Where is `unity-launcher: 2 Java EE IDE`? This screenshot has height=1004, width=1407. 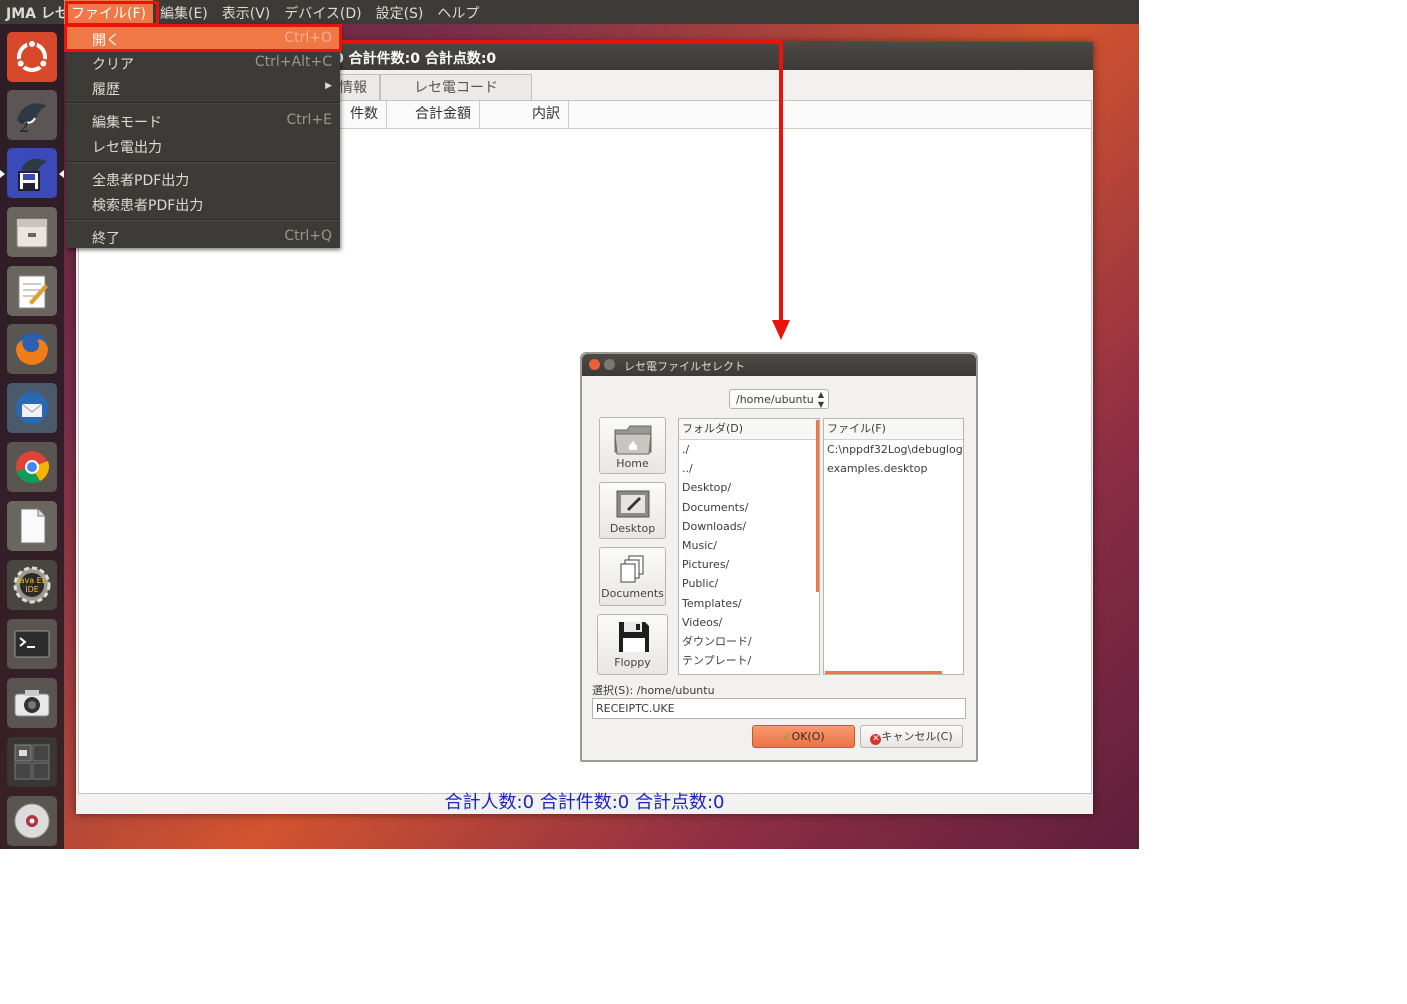
unity-launcher: 2 Java EE IDE is located at coordinates (32, 436).